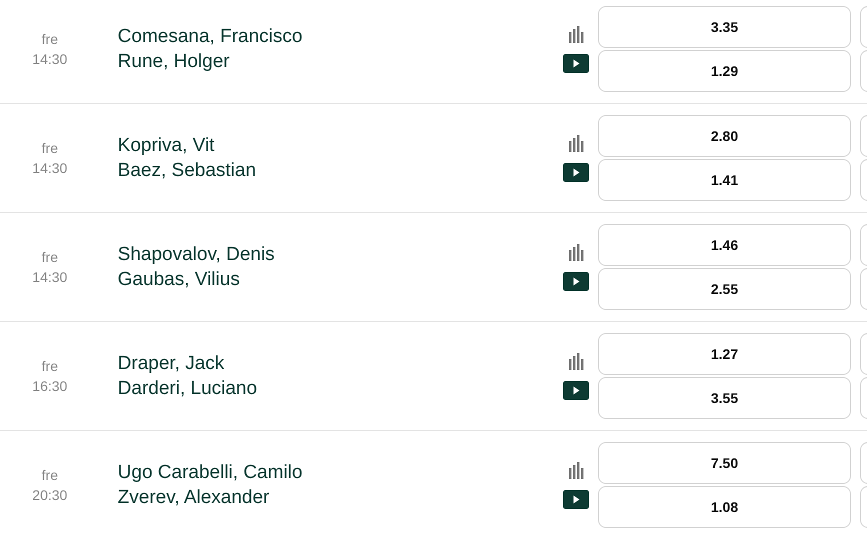 This screenshot has width=867, height=536. Describe the element at coordinates (724, 354) in the screenshot. I see `odds-button: 1.27` at that location.